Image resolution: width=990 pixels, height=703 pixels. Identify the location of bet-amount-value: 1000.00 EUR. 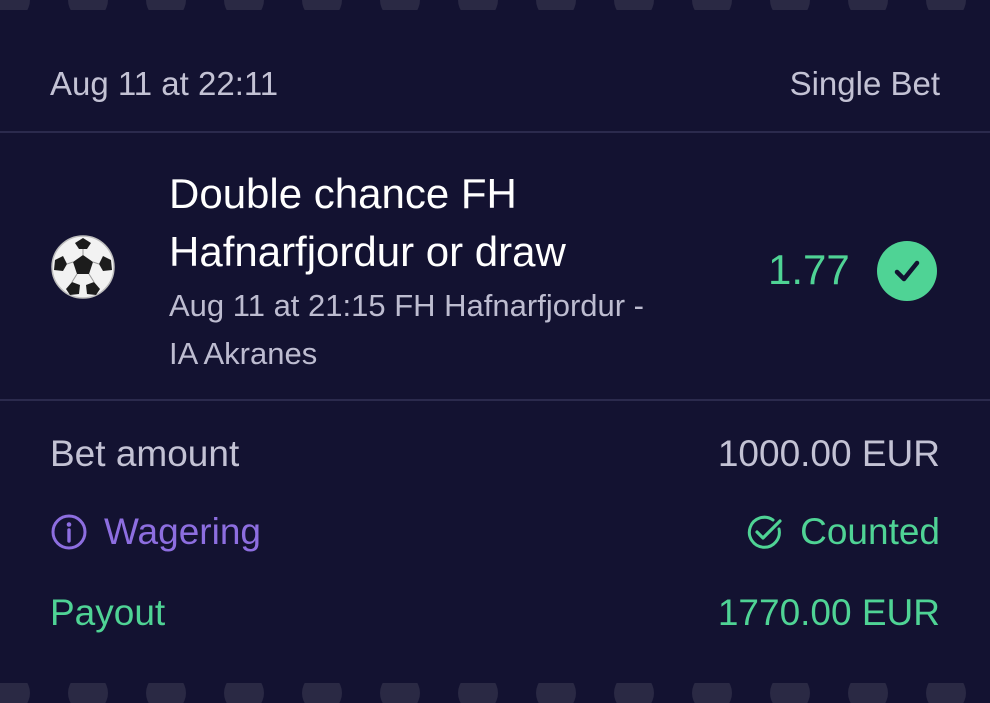
(828, 453).